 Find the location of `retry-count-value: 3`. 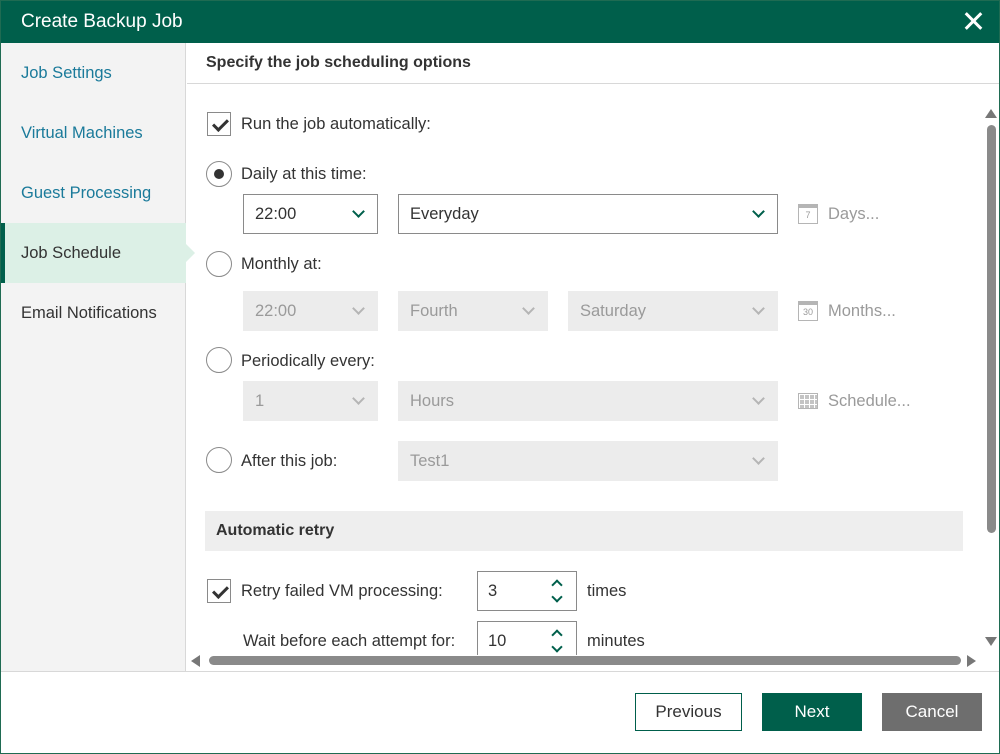

retry-count-value: 3 is located at coordinates (493, 591).